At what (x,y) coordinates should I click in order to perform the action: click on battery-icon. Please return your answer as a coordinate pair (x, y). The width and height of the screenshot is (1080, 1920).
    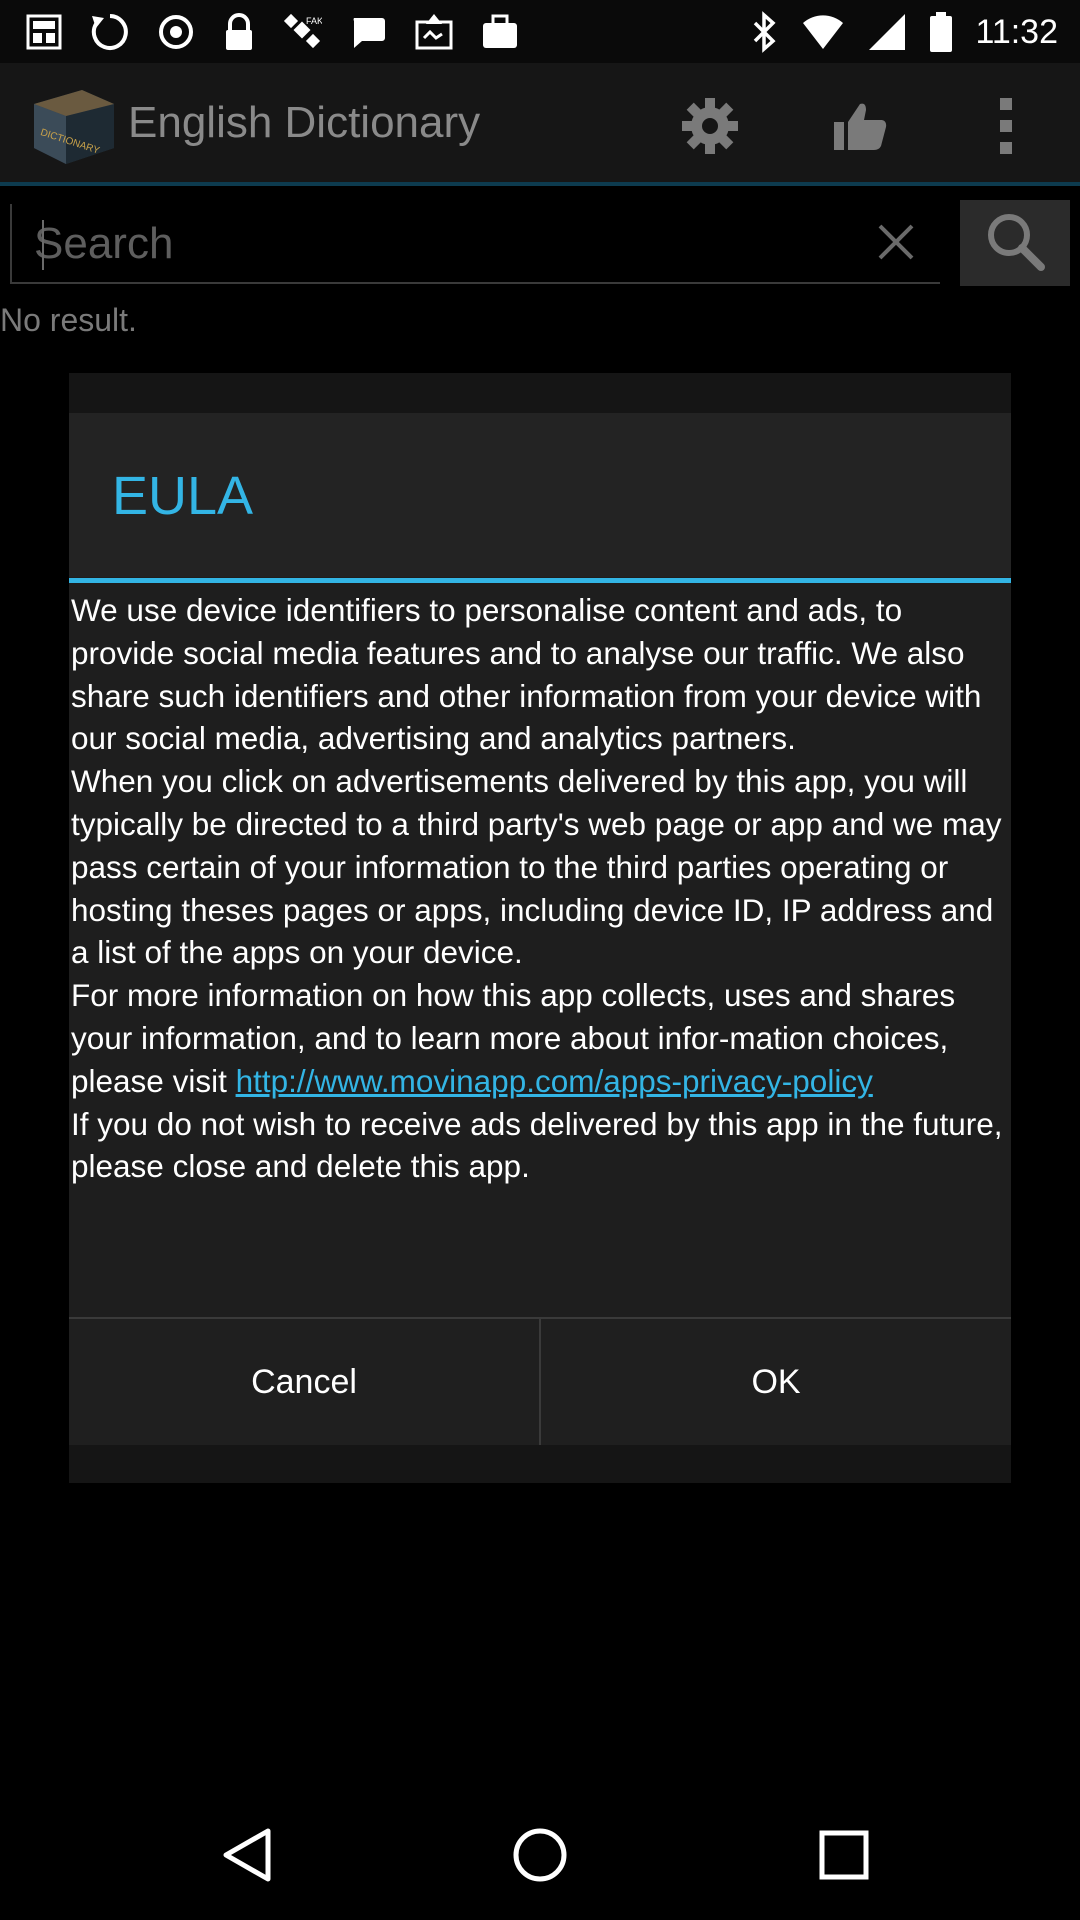
    Looking at the image, I should click on (941, 32).